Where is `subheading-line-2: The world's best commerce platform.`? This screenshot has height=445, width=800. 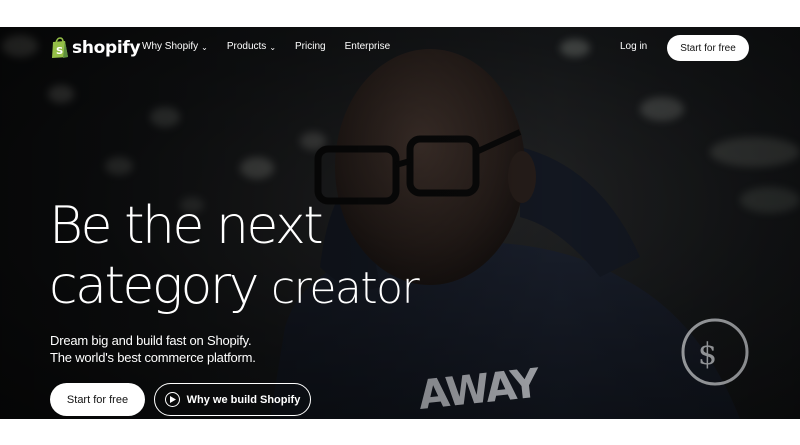
subheading-line-2: The world's best commerce platform. is located at coordinates (153, 357).